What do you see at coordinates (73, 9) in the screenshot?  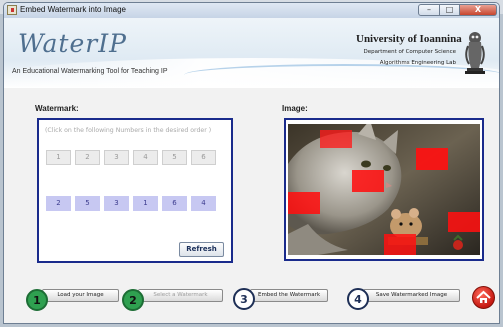 I see `window-title: Embed Watermark into Image` at bounding box center [73, 9].